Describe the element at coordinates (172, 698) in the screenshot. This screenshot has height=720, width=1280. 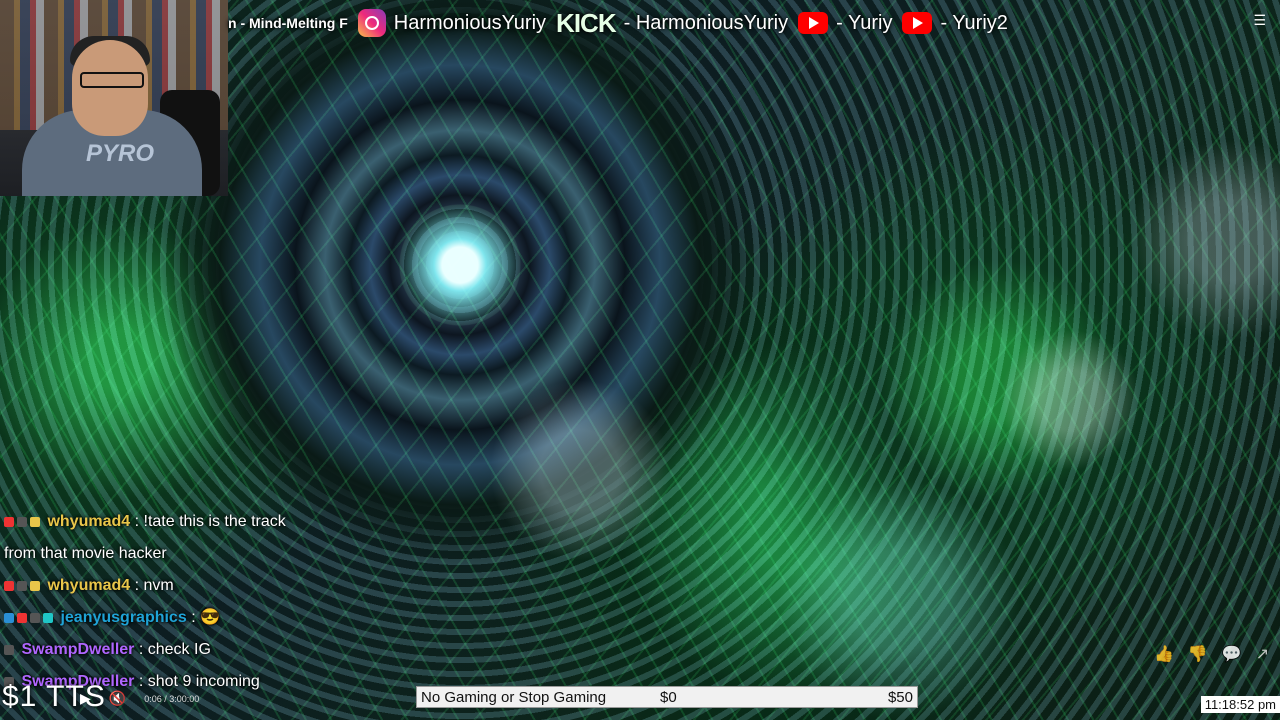
I see `time-readout: 0:06 / 3:00:00` at that location.